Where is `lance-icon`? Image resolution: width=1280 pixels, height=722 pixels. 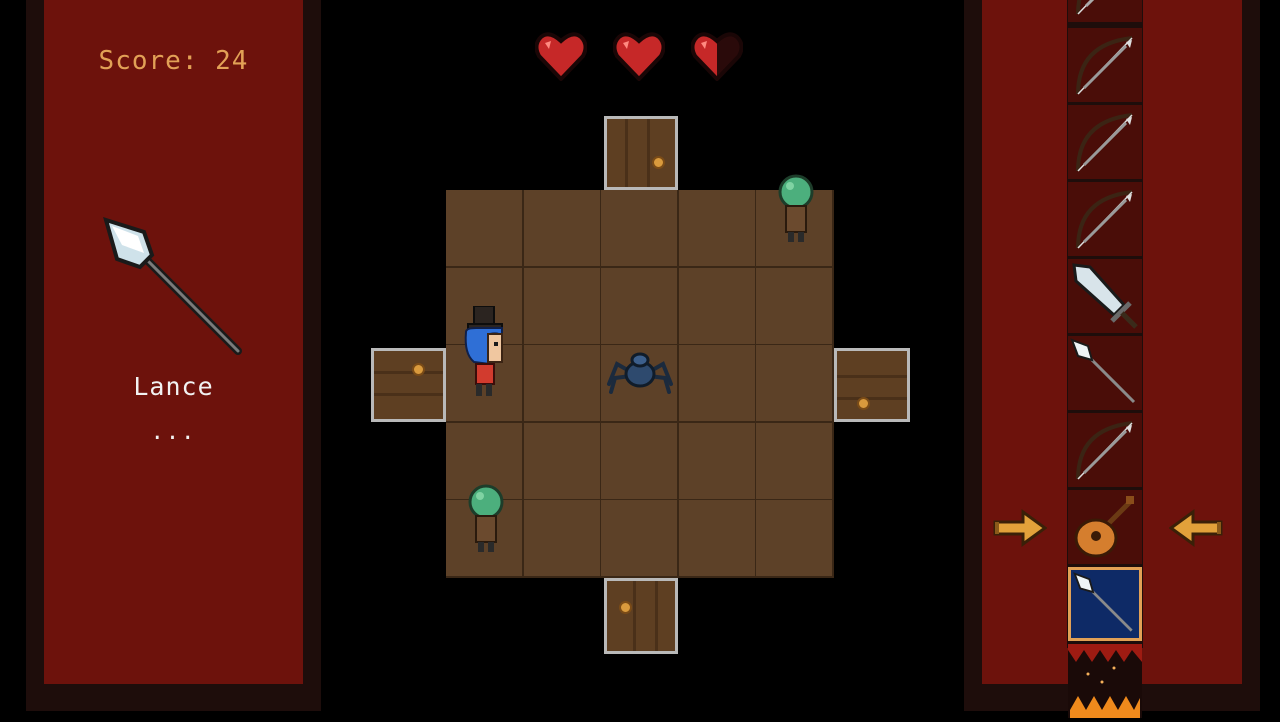
lance-icon is located at coordinates (172, 285).